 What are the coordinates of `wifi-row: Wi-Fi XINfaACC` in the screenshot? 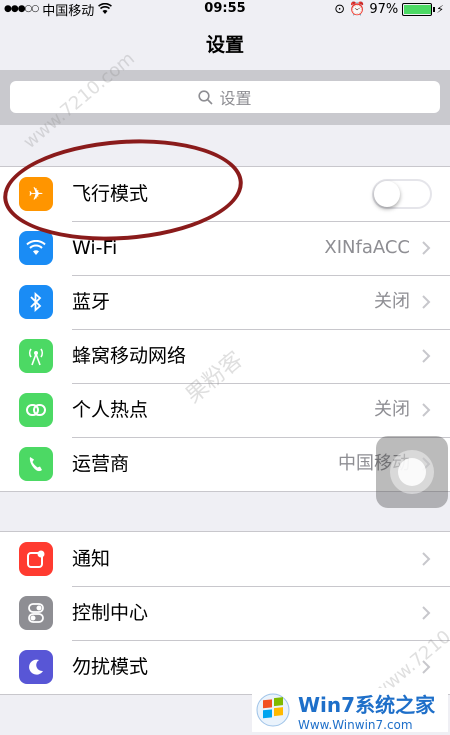 It's located at (225, 248).